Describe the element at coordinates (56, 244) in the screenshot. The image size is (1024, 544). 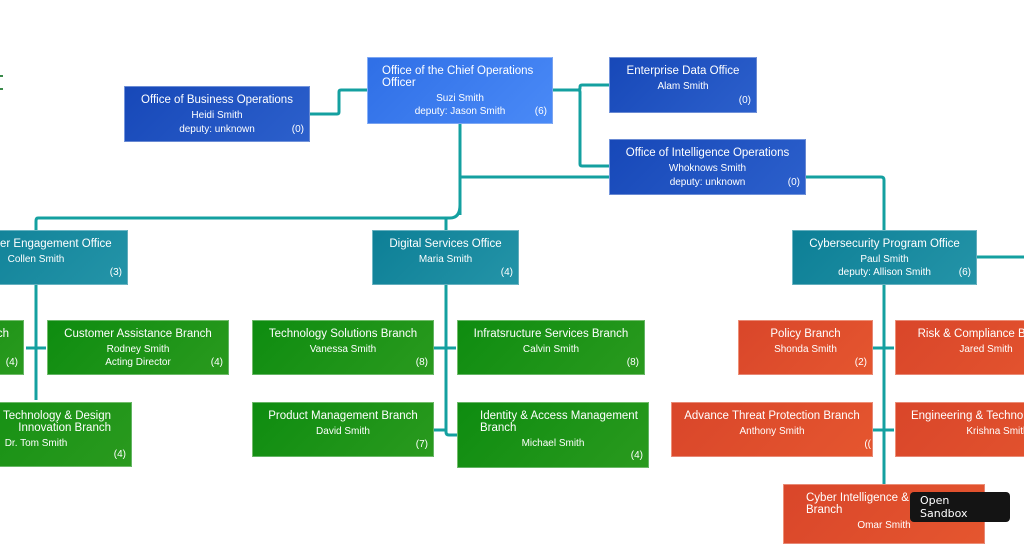
I see `node-title: Customer Engagement Office` at that location.